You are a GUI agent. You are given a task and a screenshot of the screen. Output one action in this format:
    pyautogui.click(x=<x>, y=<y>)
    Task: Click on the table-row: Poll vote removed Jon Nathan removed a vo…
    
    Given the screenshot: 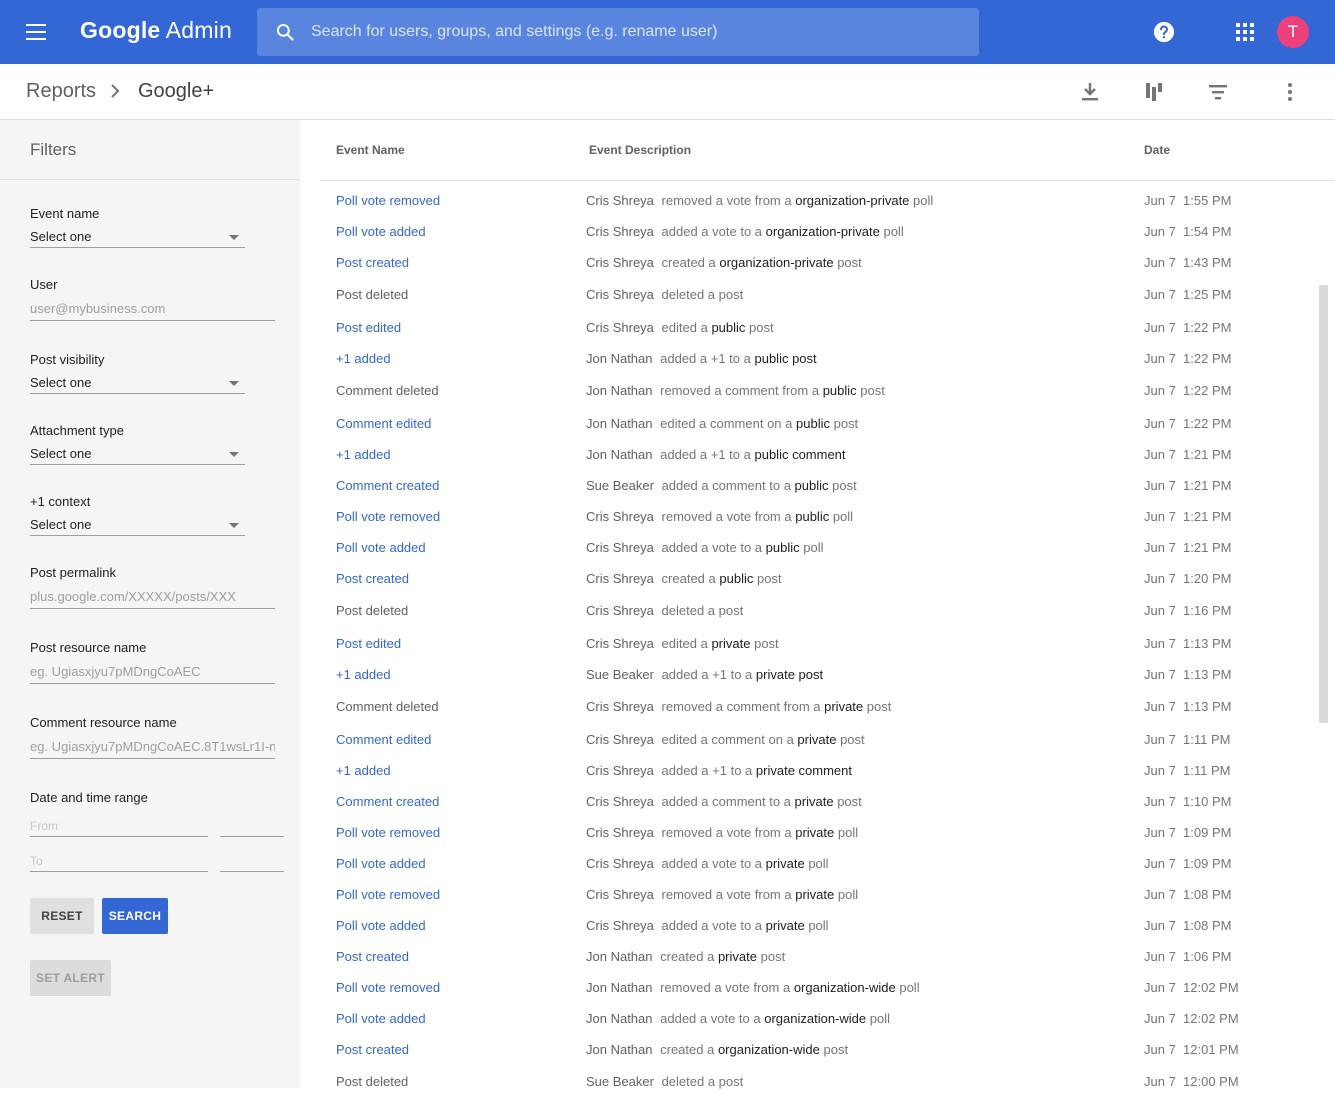 What is the action you would take?
    pyautogui.click(x=807, y=995)
    